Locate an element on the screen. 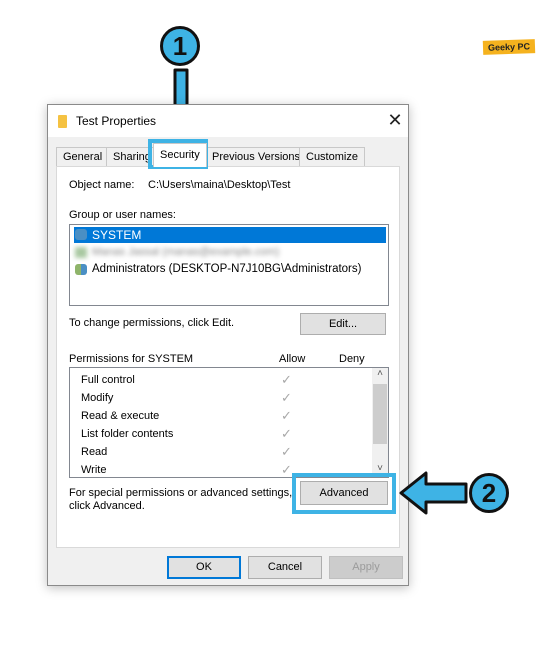 The width and height of the screenshot is (541, 659). permission-name: List folder contents is located at coordinates (127, 434).